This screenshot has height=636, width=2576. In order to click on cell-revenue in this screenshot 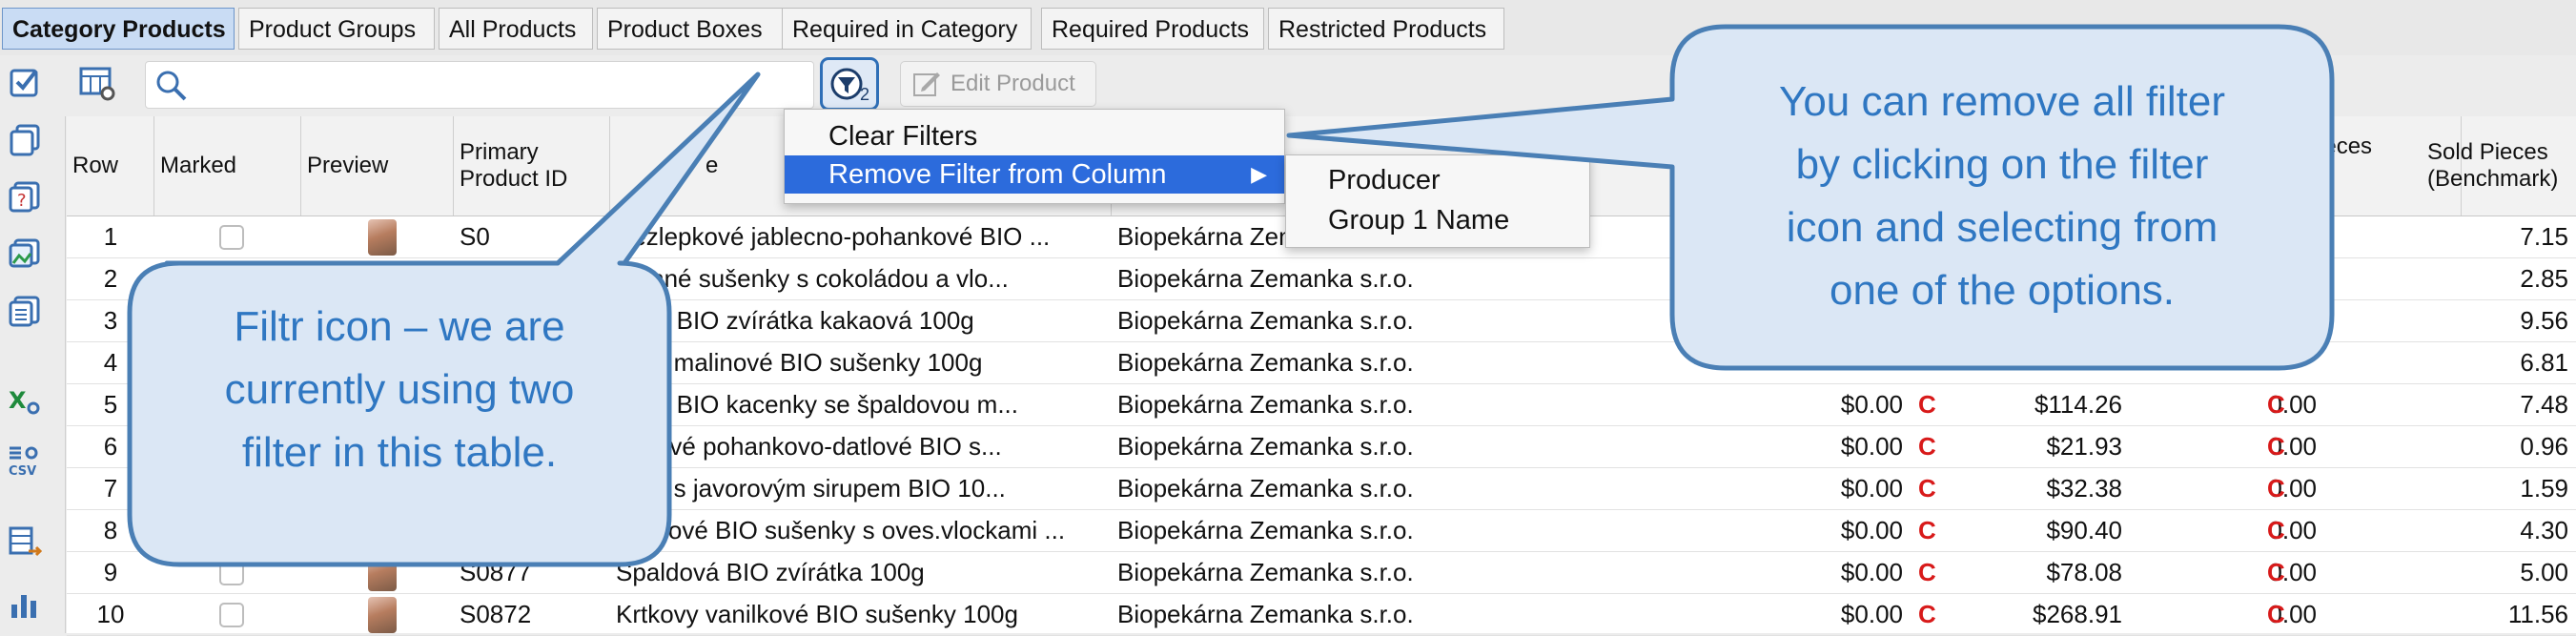, I will do `click(2047, 362)`.